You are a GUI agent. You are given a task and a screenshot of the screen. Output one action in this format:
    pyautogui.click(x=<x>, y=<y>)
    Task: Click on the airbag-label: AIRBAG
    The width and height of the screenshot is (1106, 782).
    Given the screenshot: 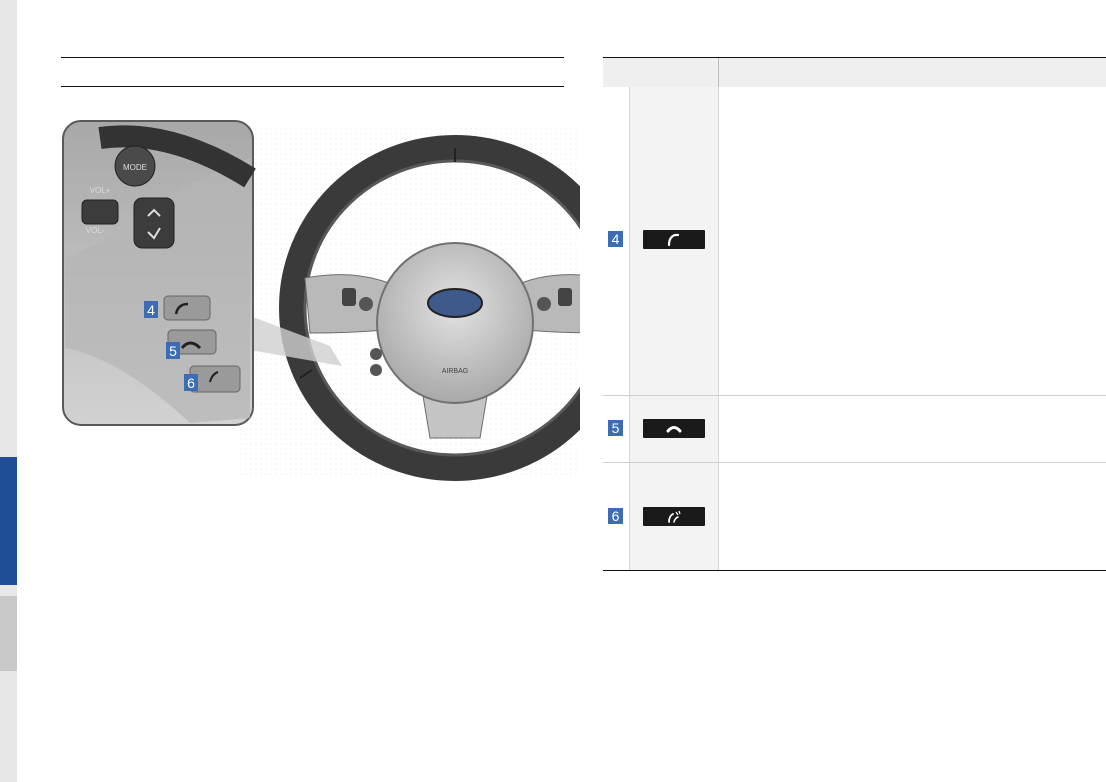 What is the action you would take?
    pyautogui.click(x=455, y=371)
    